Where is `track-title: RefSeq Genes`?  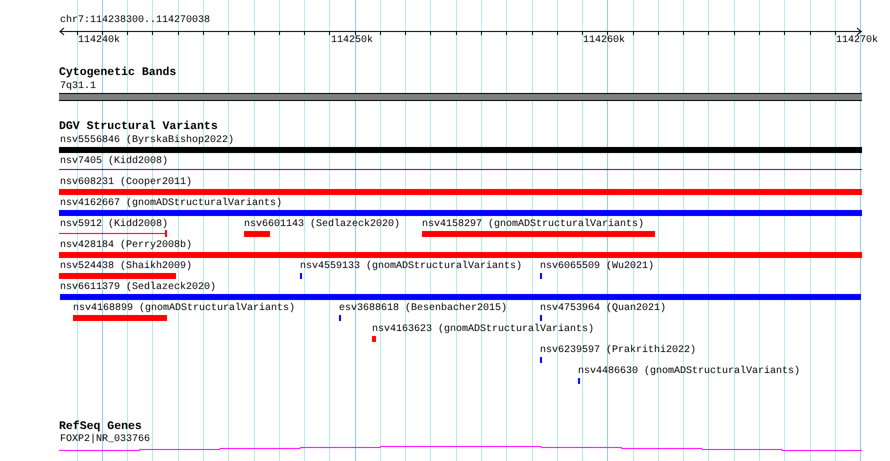
track-title: RefSeq Genes is located at coordinates (100, 427).